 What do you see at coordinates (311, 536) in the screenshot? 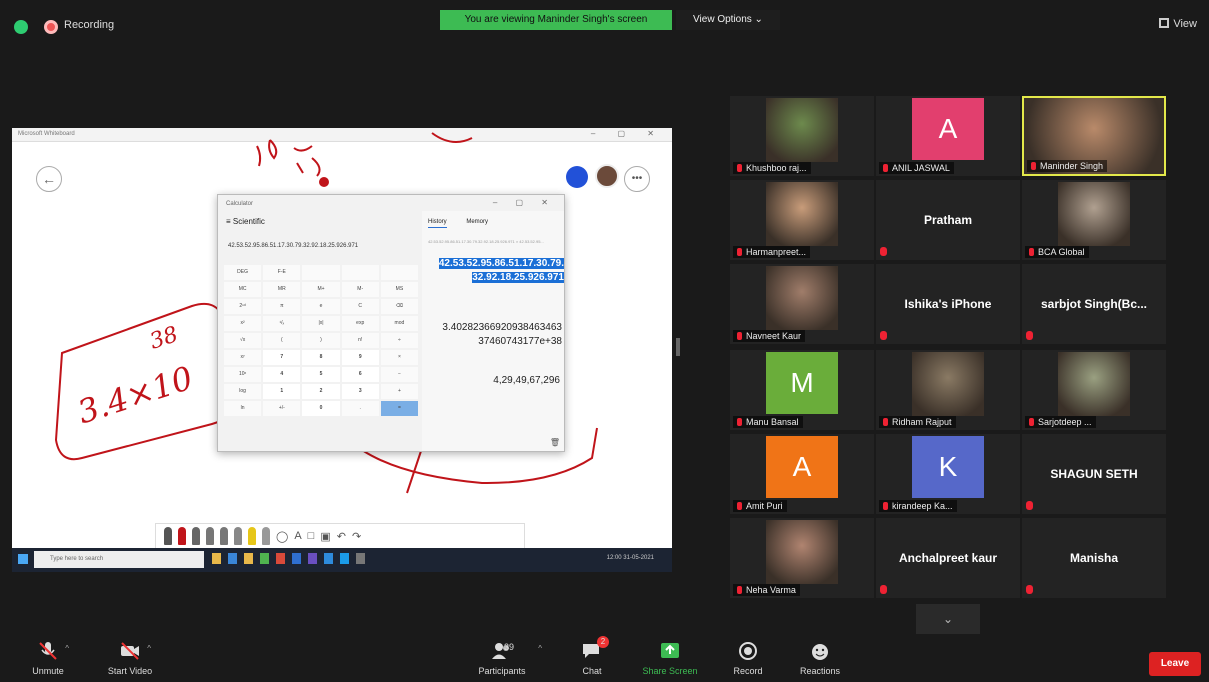
I see `shape-tool-icon: □` at bounding box center [311, 536].